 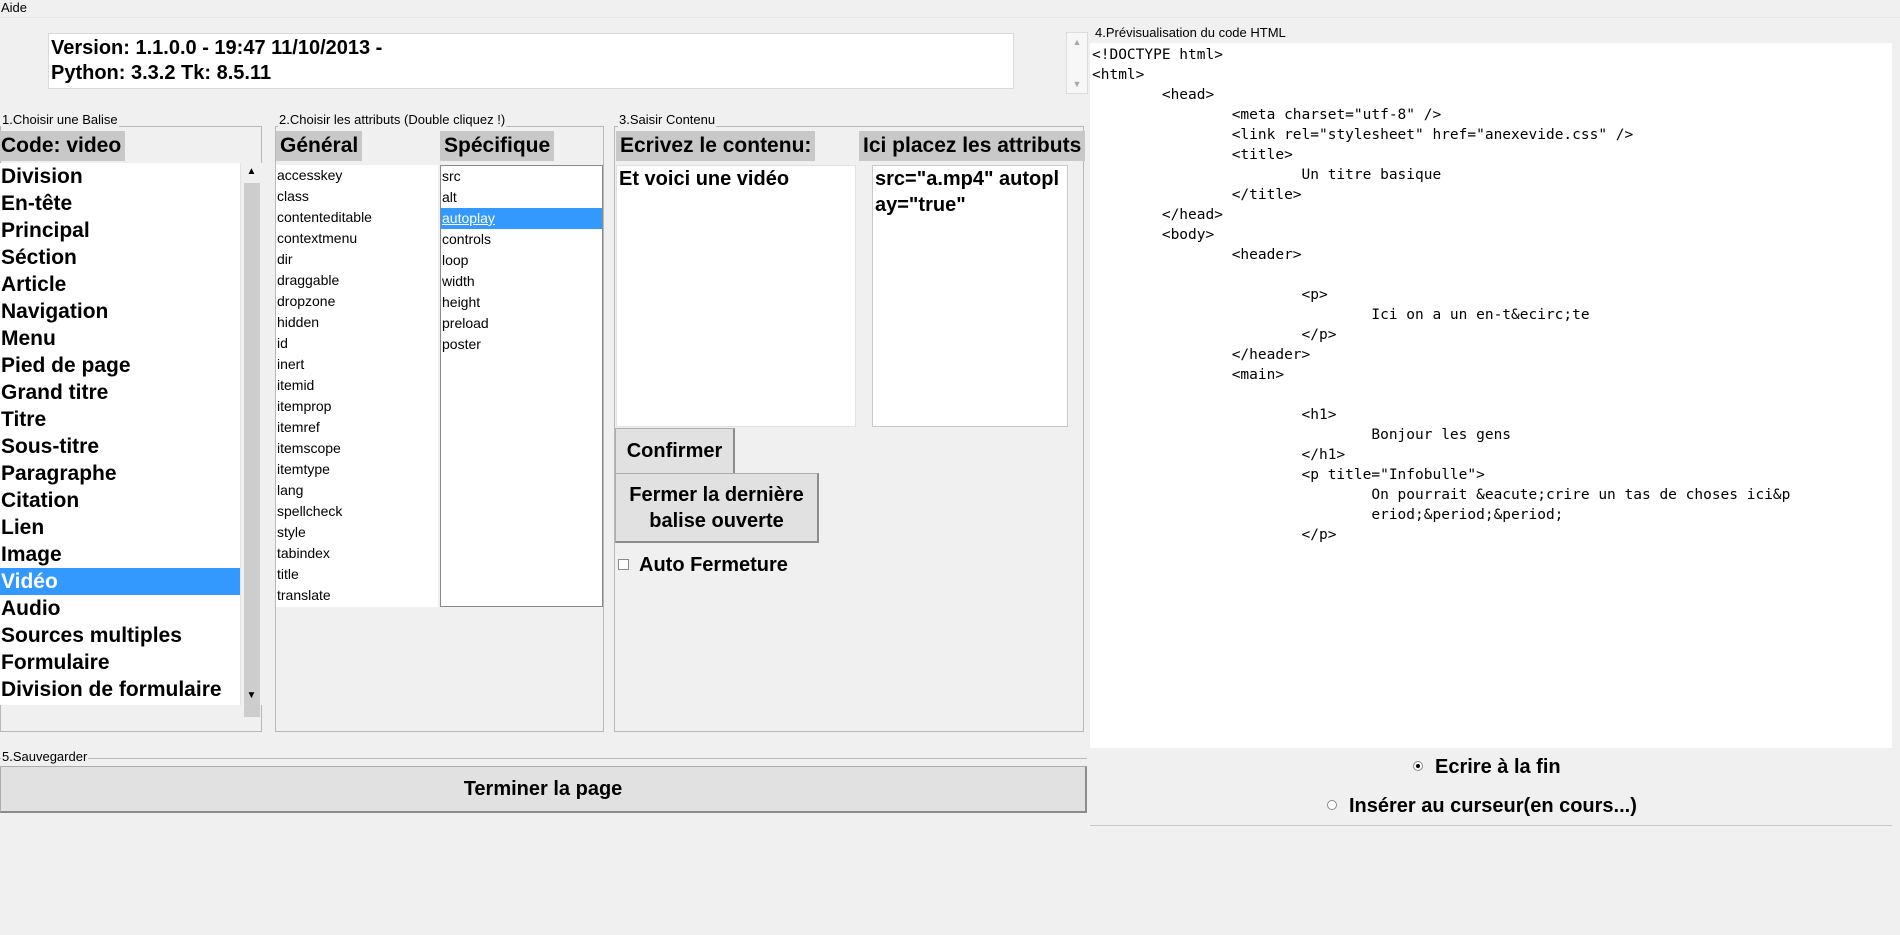 I want to click on menu-bar: Aide, so click(x=950, y=9).